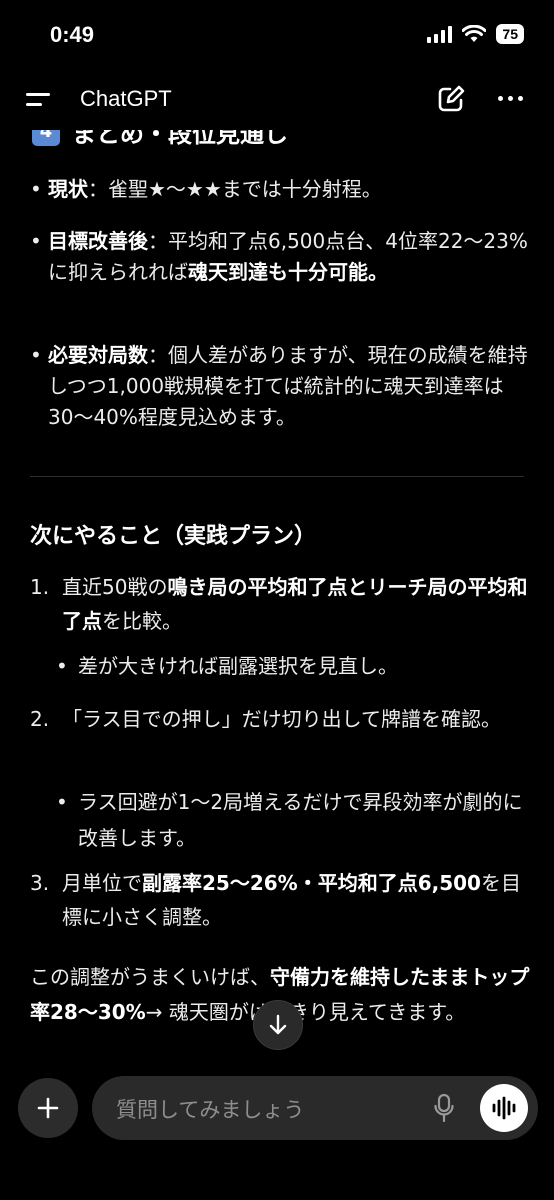  What do you see at coordinates (315, 1108) in the screenshot?
I see `message-input: 質問してみましょう` at bounding box center [315, 1108].